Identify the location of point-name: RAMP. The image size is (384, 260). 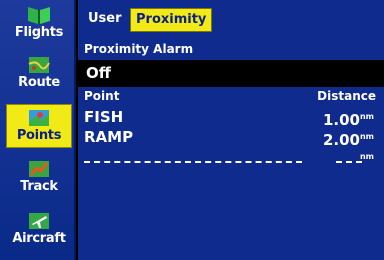
(109, 137).